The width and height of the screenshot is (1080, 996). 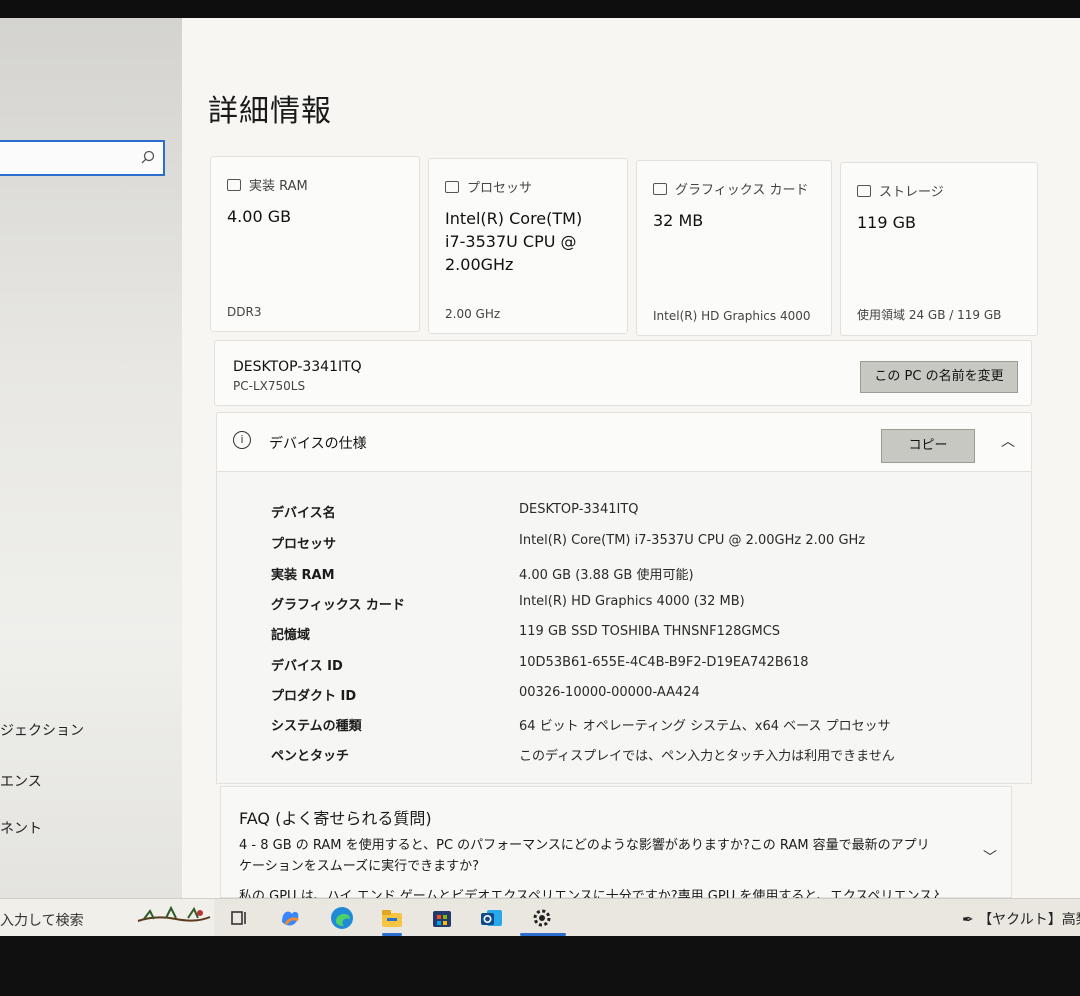 What do you see at coordinates (244, 312) in the screenshot?
I see `card-ram-sub: DDR3` at bounding box center [244, 312].